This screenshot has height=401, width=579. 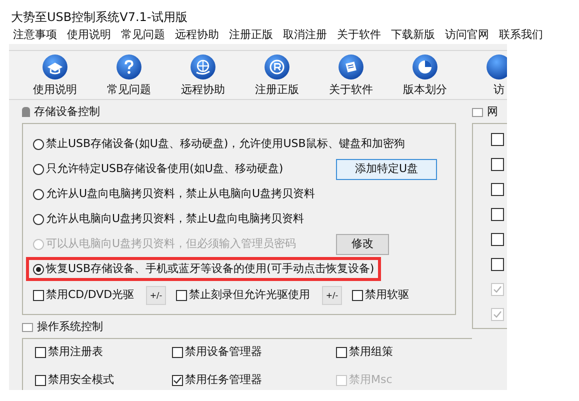 What do you see at coordinates (251, 35) in the screenshot?
I see `menu-item: 注册正版` at bounding box center [251, 35].